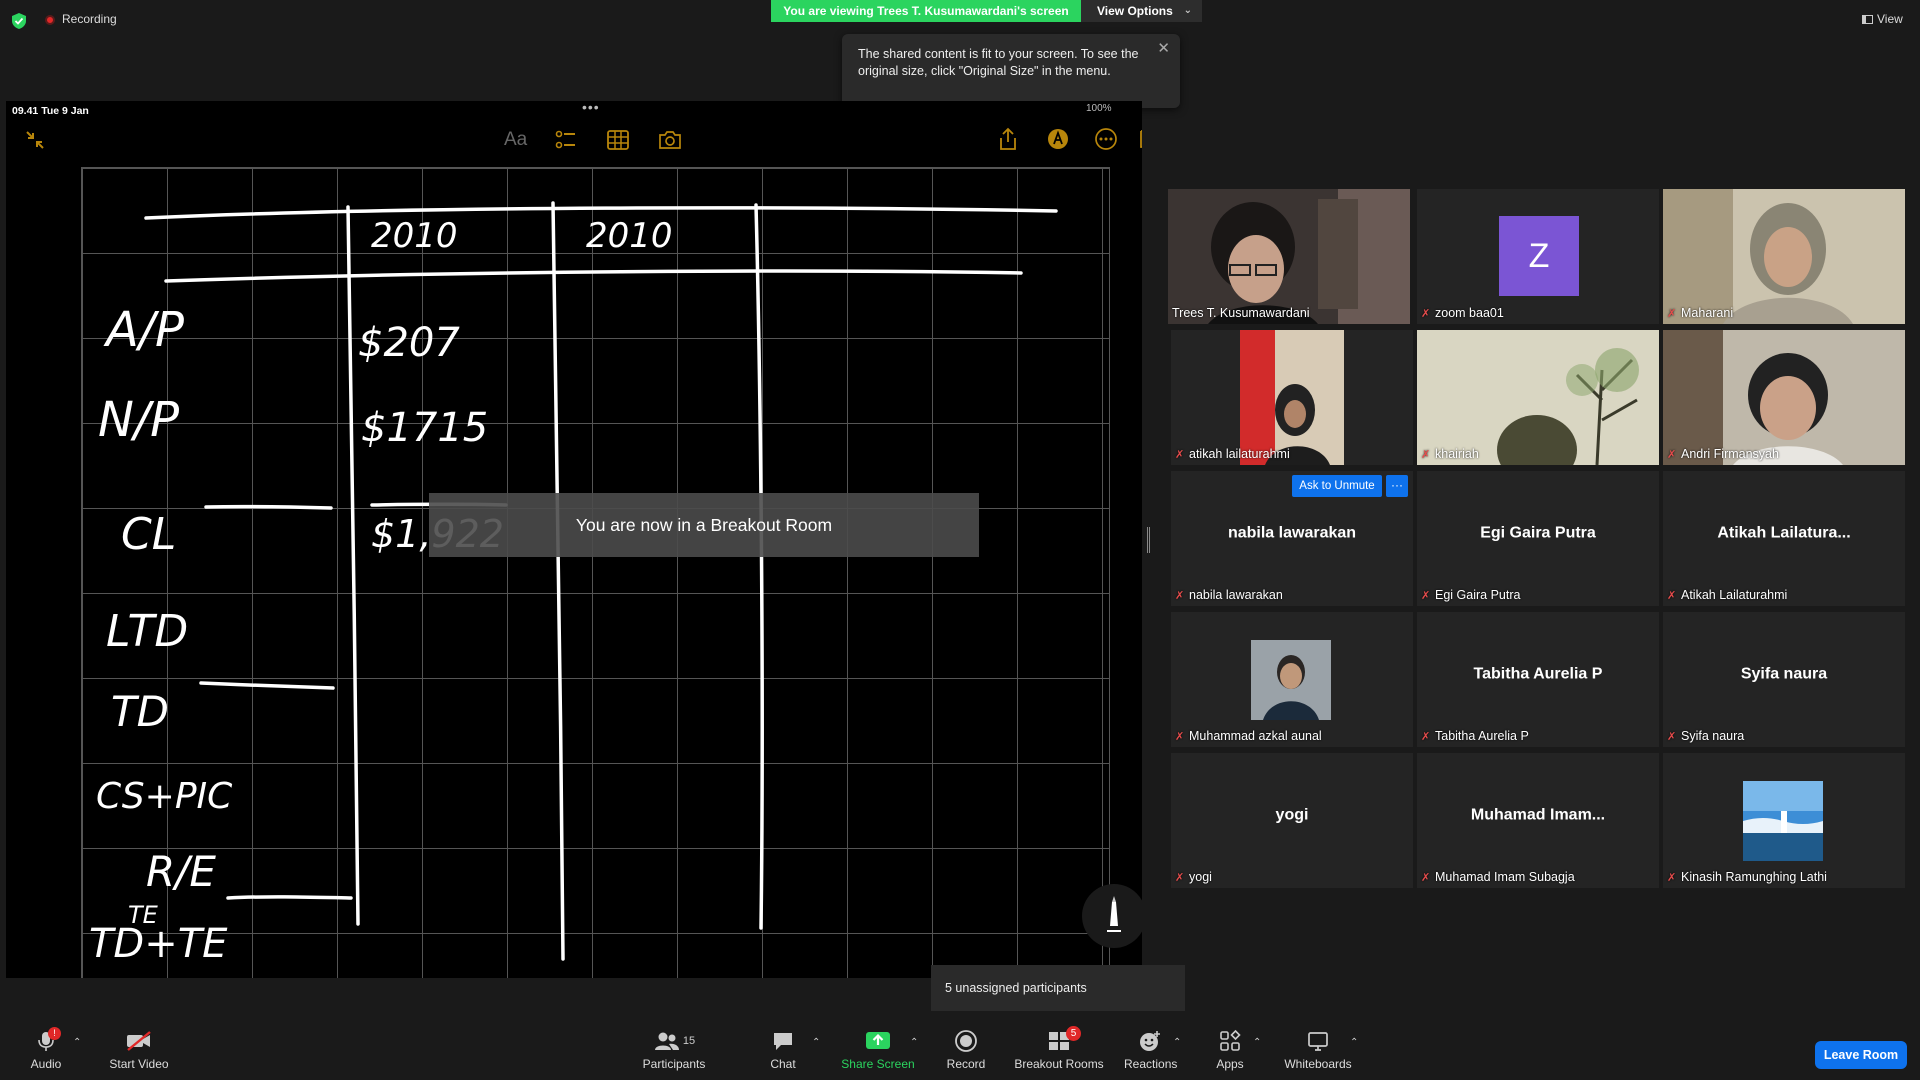  I want to click on view-options-button: View Options ⌄, so click(1141, 11).